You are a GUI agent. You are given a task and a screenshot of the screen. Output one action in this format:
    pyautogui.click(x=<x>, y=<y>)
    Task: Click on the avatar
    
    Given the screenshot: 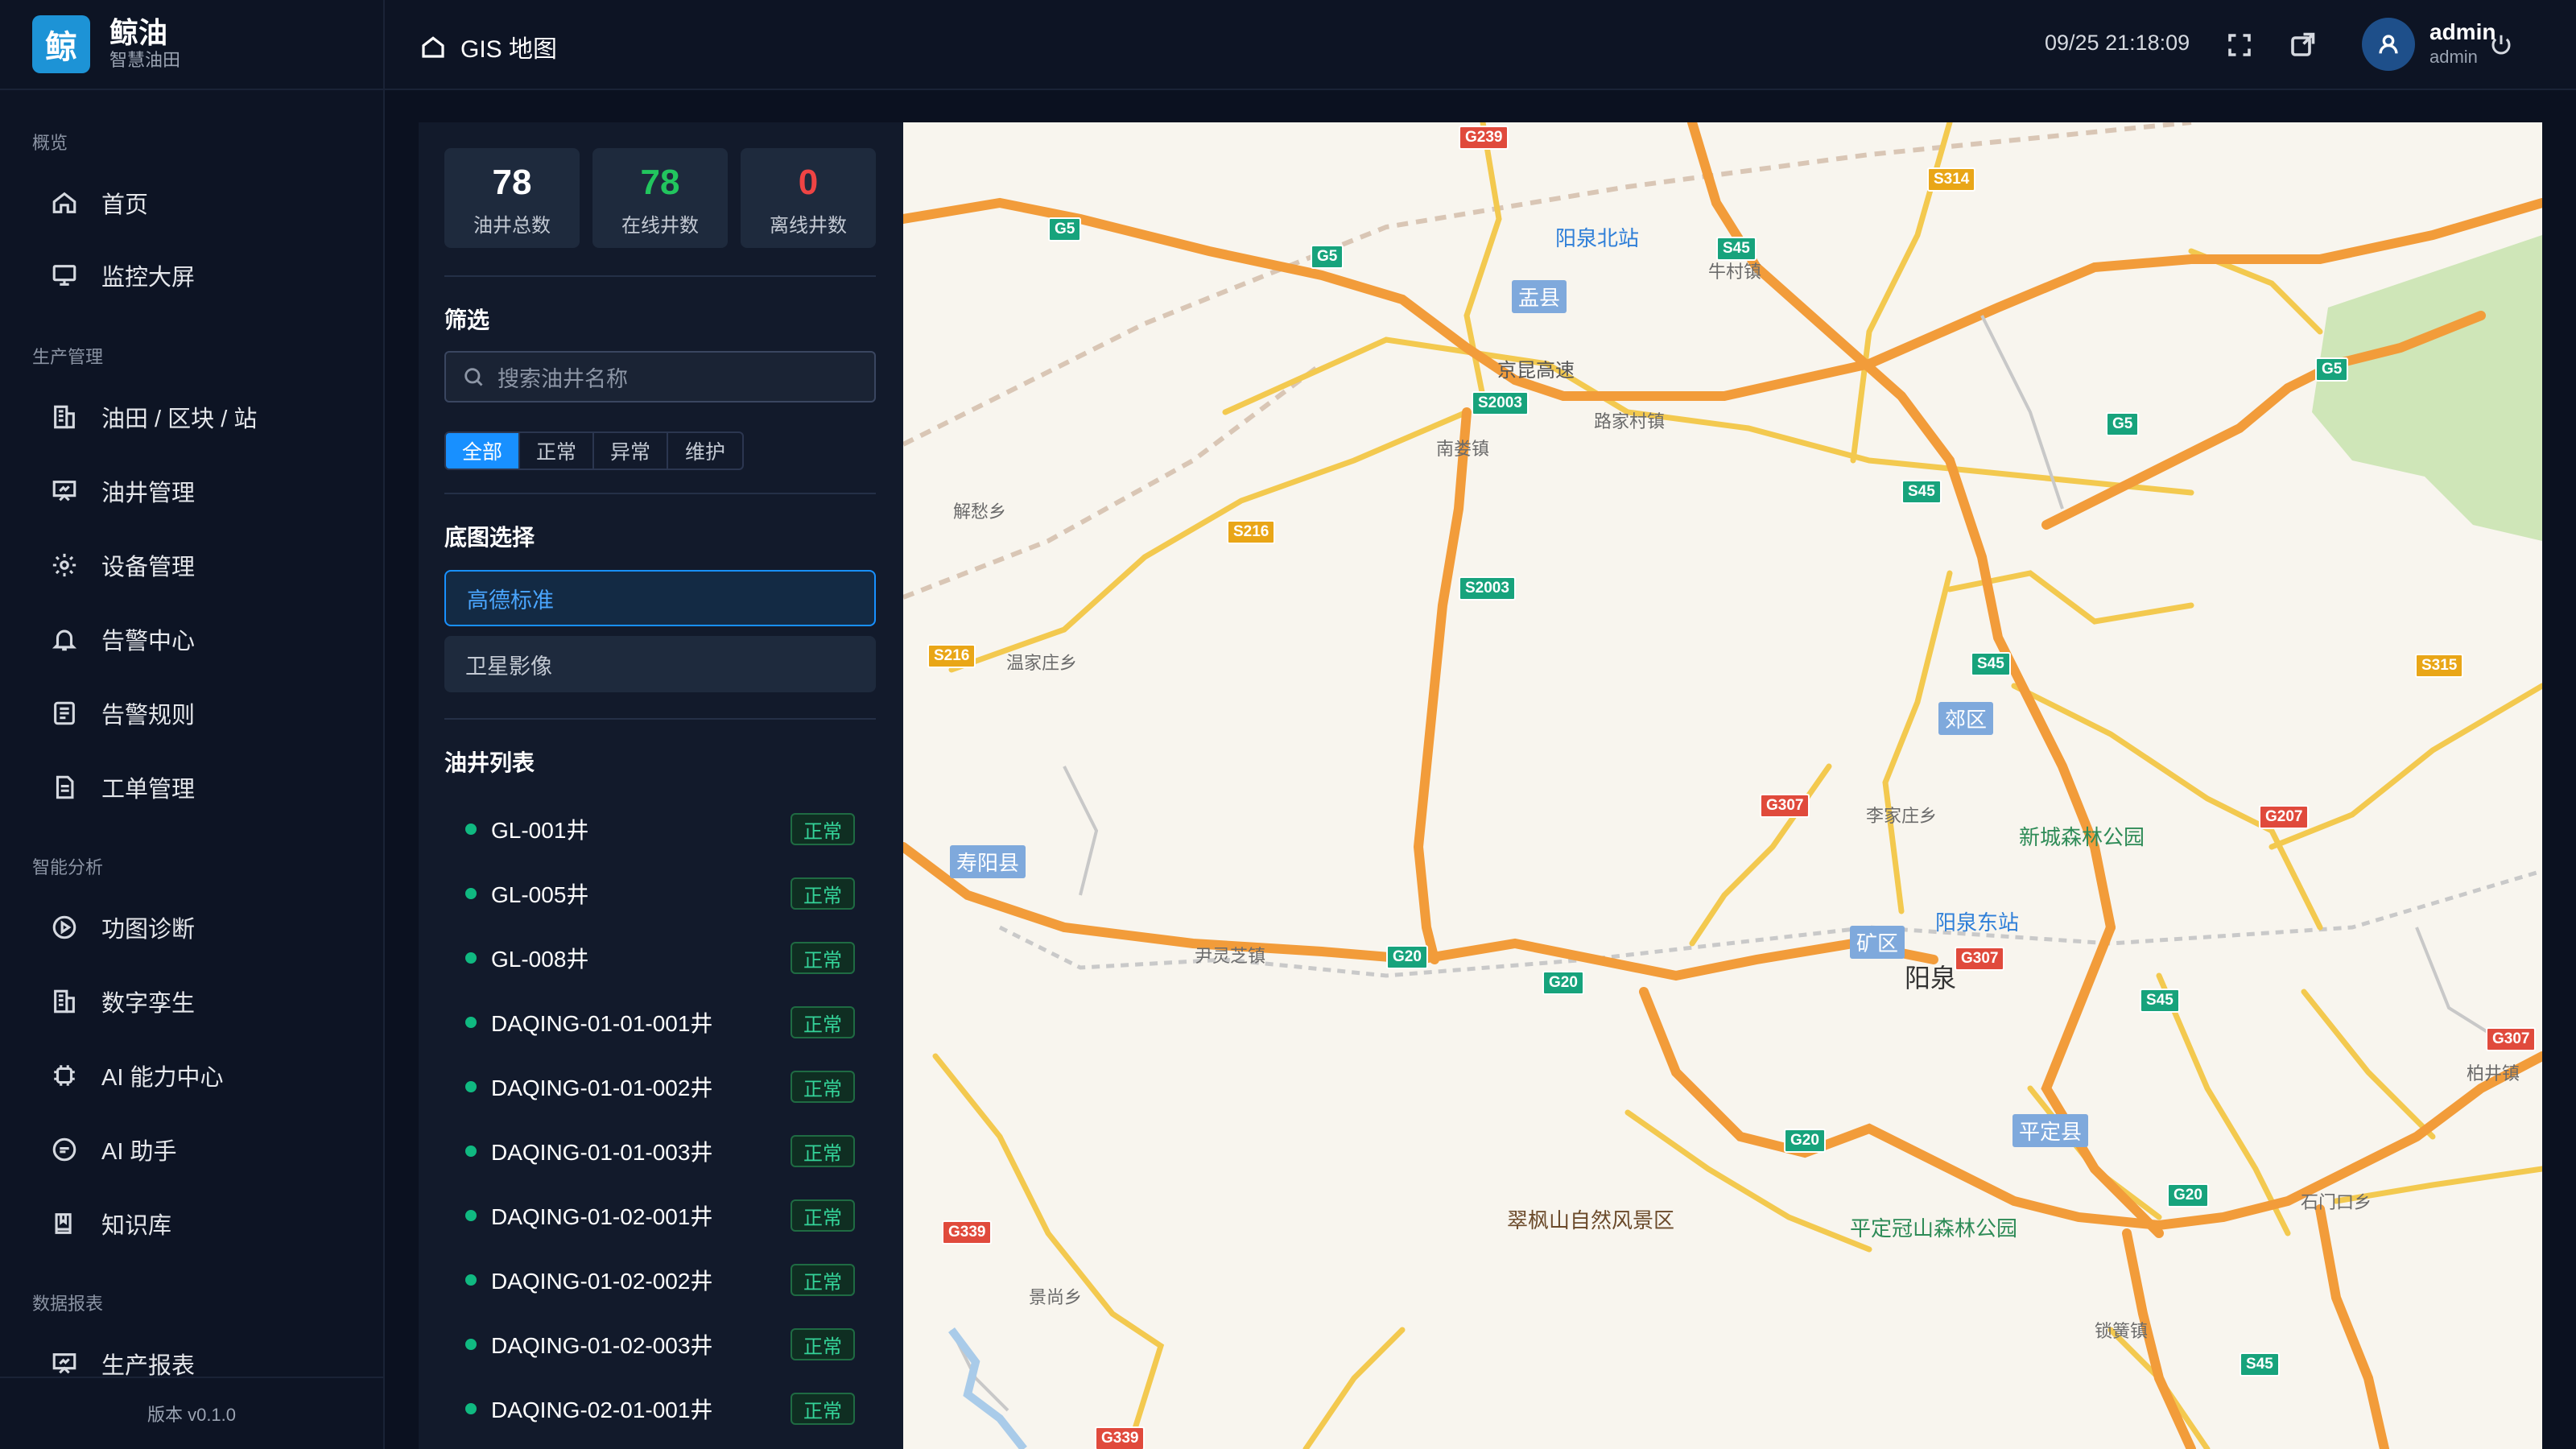 What is the action you would take?
    pyautogui.click(x=2388, y=44)
    